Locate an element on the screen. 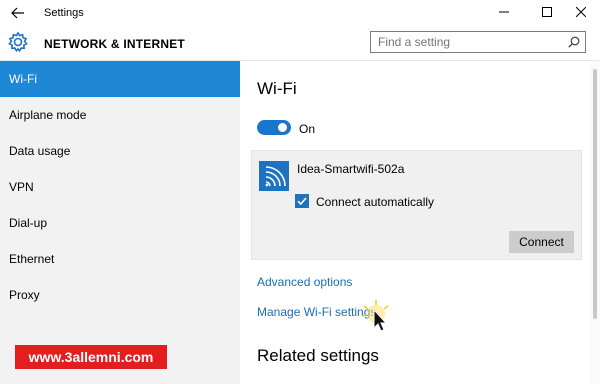  toggle-state-label: On is located at coordinates (307, 129).